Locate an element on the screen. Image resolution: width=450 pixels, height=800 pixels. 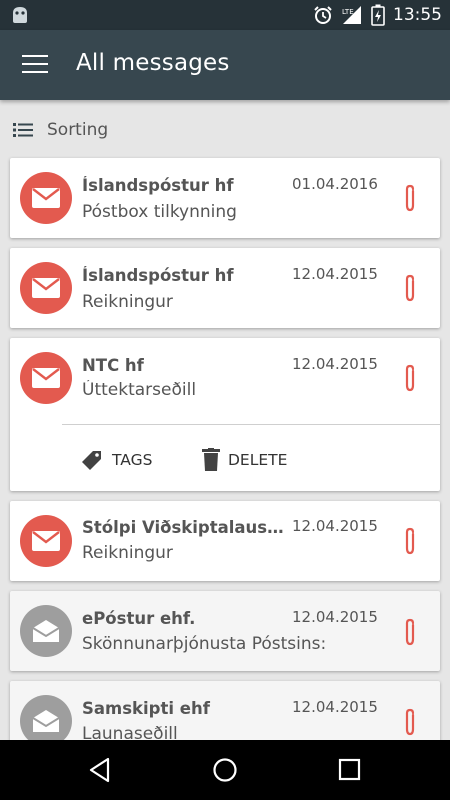
message-sender: Stólpi Viðskiptalausnir ehf is located at coordinates (184, 527).